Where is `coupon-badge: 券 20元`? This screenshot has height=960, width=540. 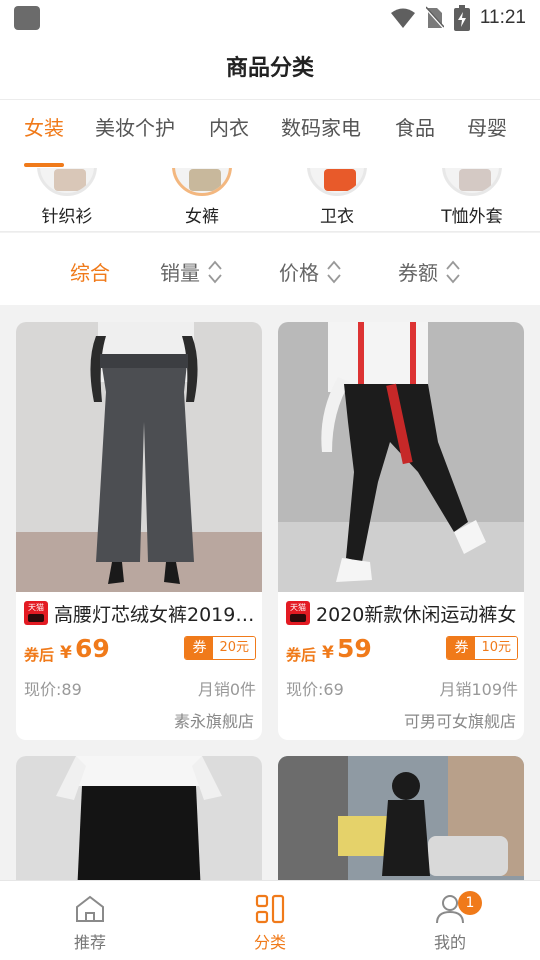 coupon-badge: 券 20元 is located at coordinates (220, 648).